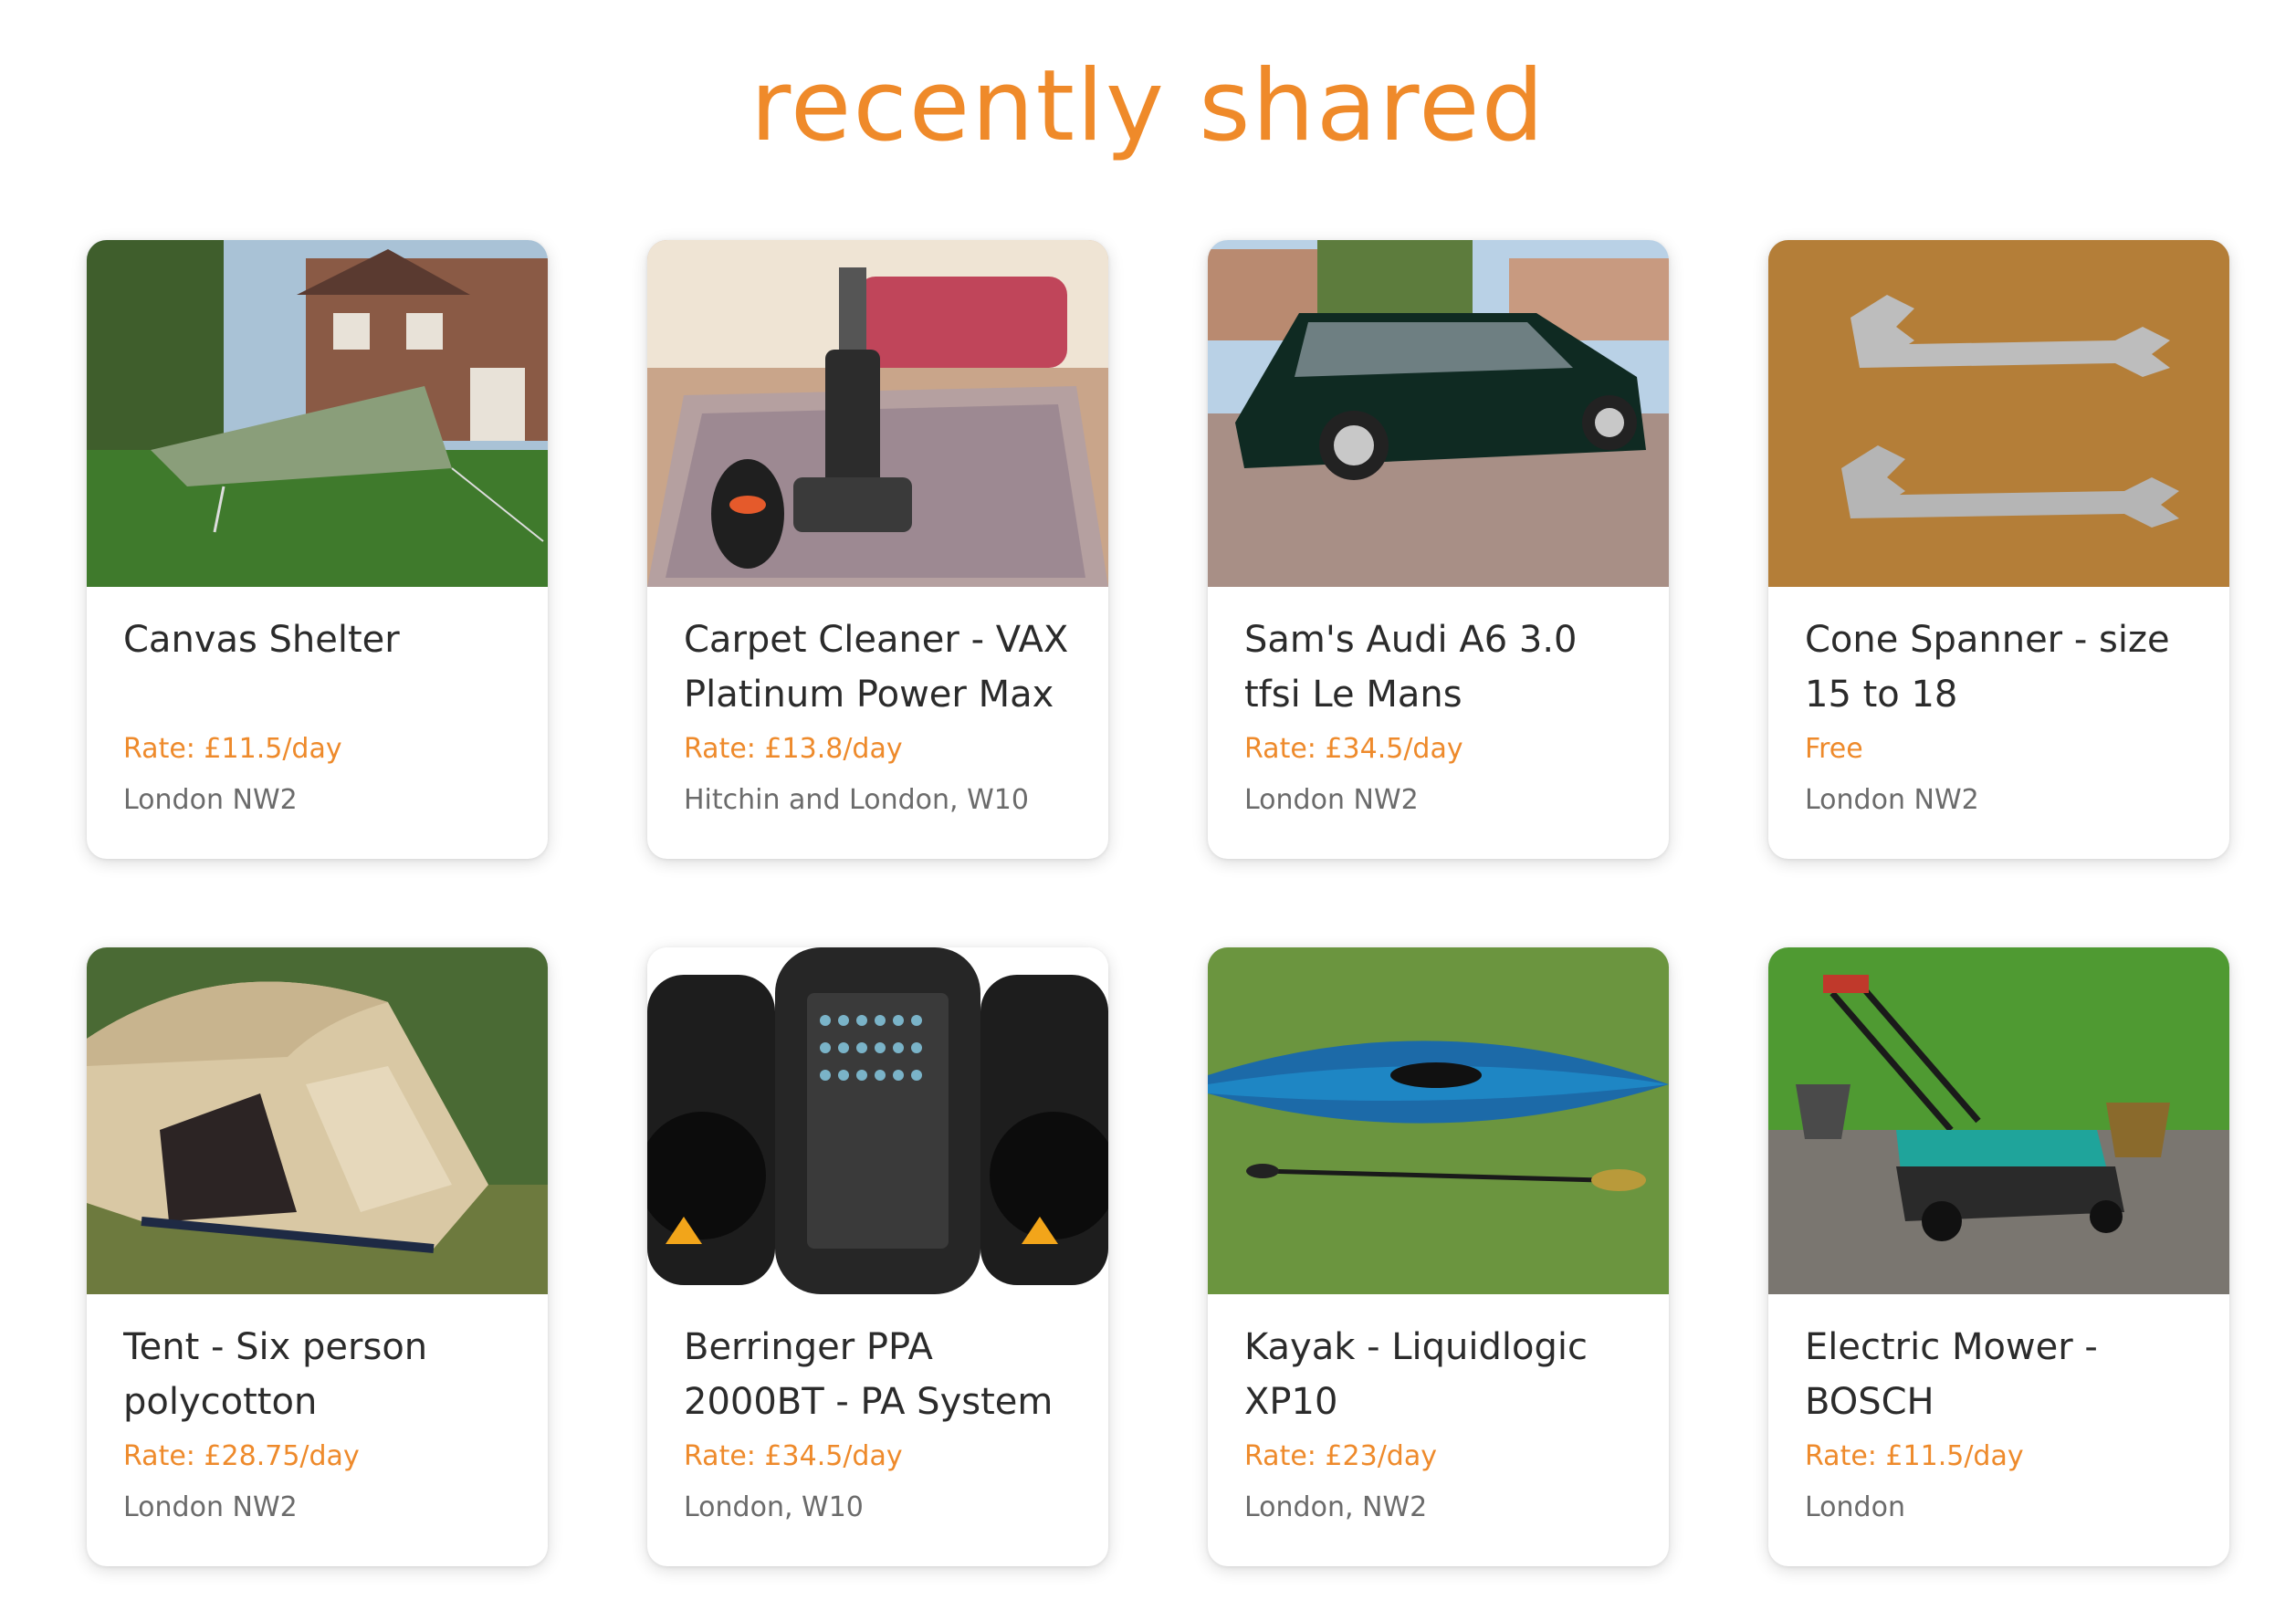 The width and height of the screenshot is (2296, 1600). What do you see at coordinates (793, 749) in the screenshot?
I see `listing-rate: Rate: £13.8/day` at bounding box center [793, 749].